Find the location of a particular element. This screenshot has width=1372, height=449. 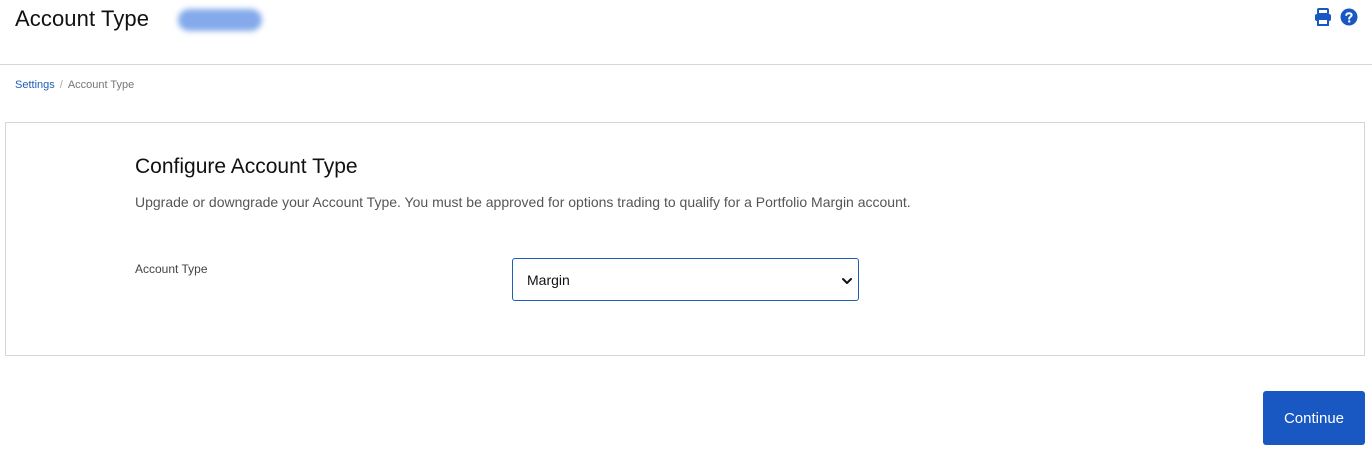

breadcrumb-current: Account Type is located at coordinates (101, 85).